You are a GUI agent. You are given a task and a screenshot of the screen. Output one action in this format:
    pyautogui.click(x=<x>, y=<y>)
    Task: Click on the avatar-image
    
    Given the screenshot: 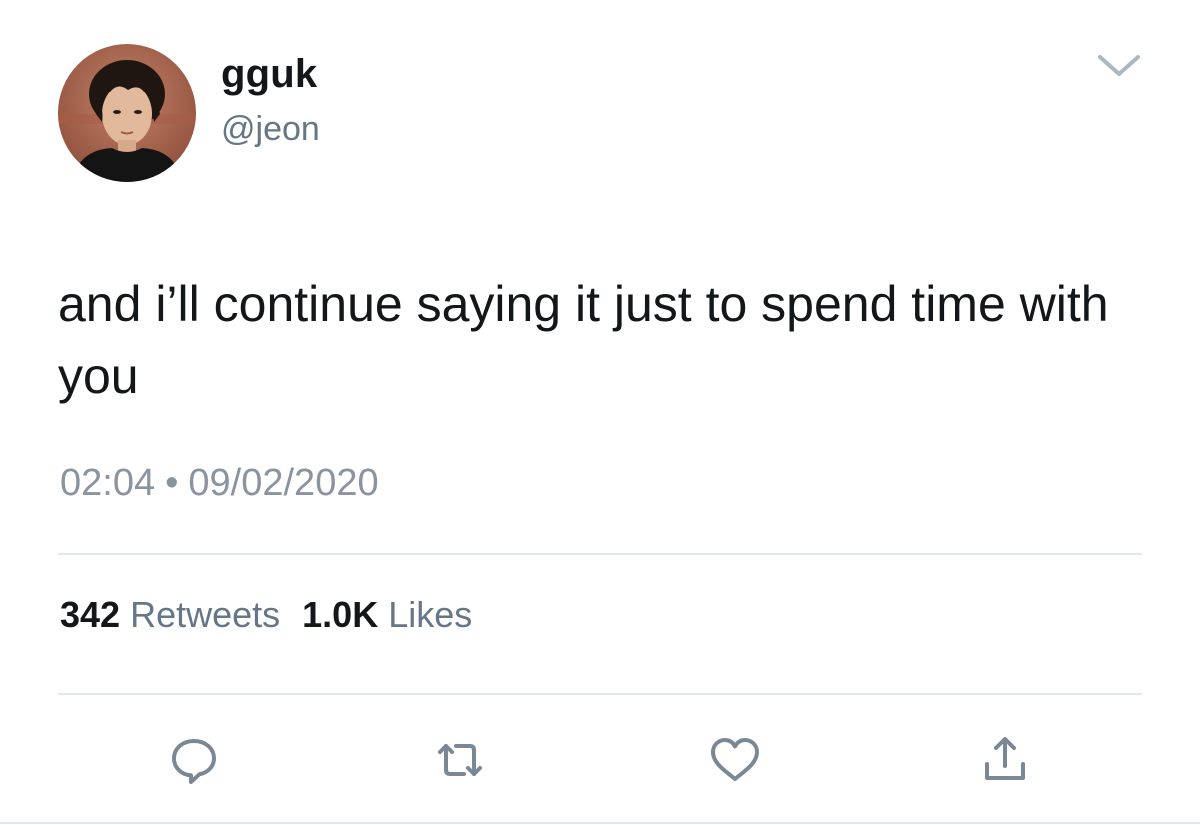 What is the action you would take?
    pyautogui.click(x=127, y=113)
    